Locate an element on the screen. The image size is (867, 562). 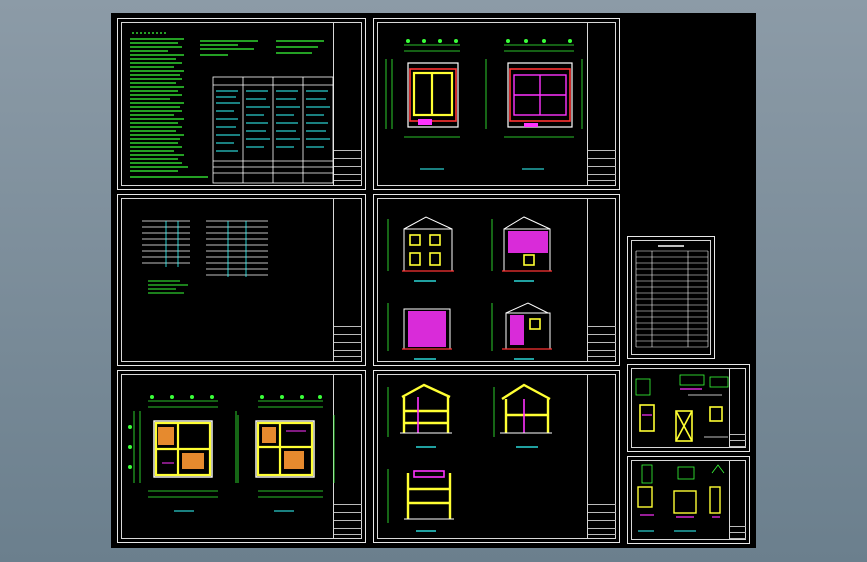
sheet-elevations is located at coordinates (496, 280).